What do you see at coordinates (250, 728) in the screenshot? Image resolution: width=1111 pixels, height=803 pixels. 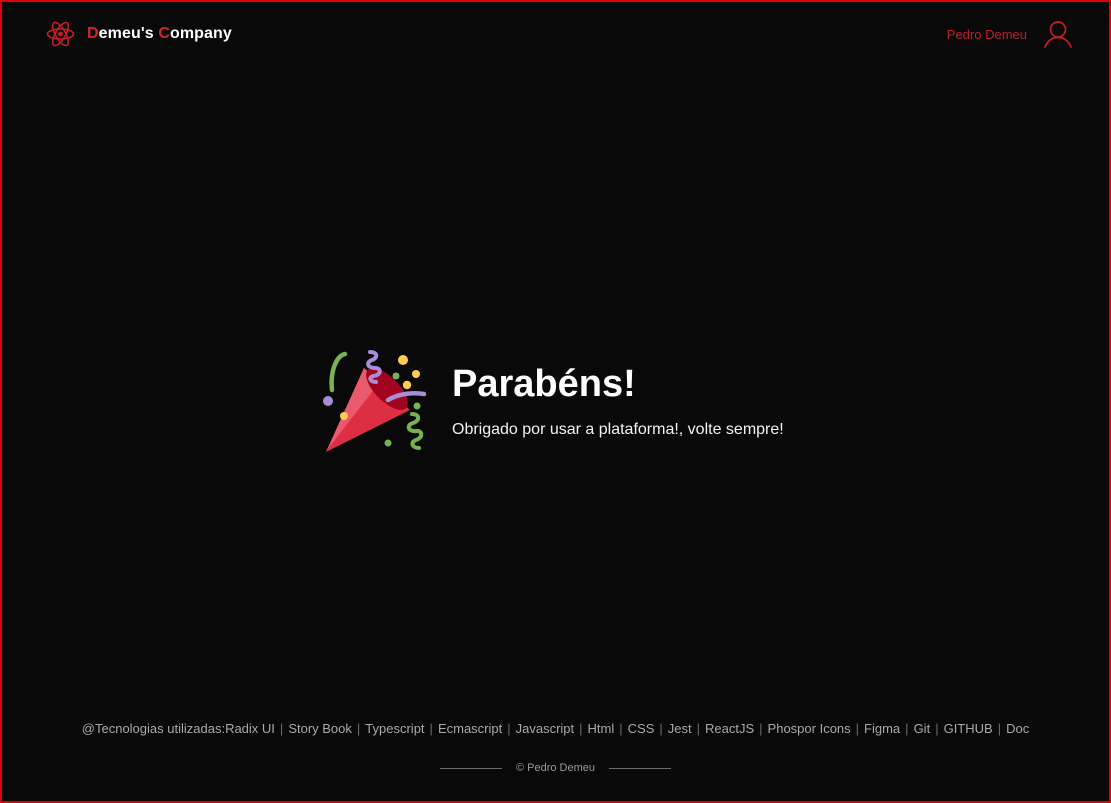 I see `tech-item: Radix UI` at bounding box center [250, 728].